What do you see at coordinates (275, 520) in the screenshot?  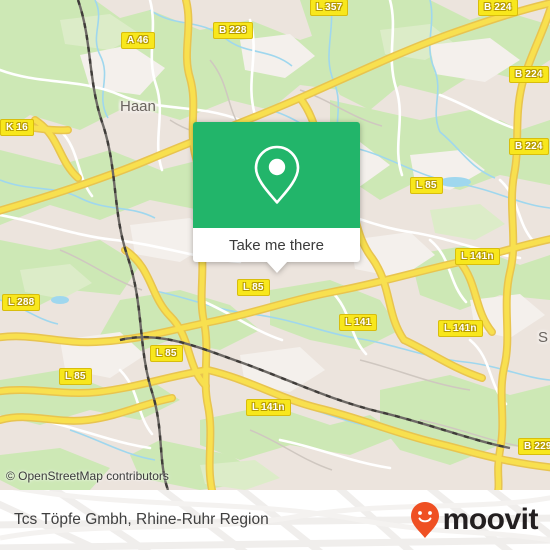 I see `bottom-info-bar: Tcs Töpfe Gmbh, Rhine-Ruhr Region moovit` at bounding box center [275, 520].